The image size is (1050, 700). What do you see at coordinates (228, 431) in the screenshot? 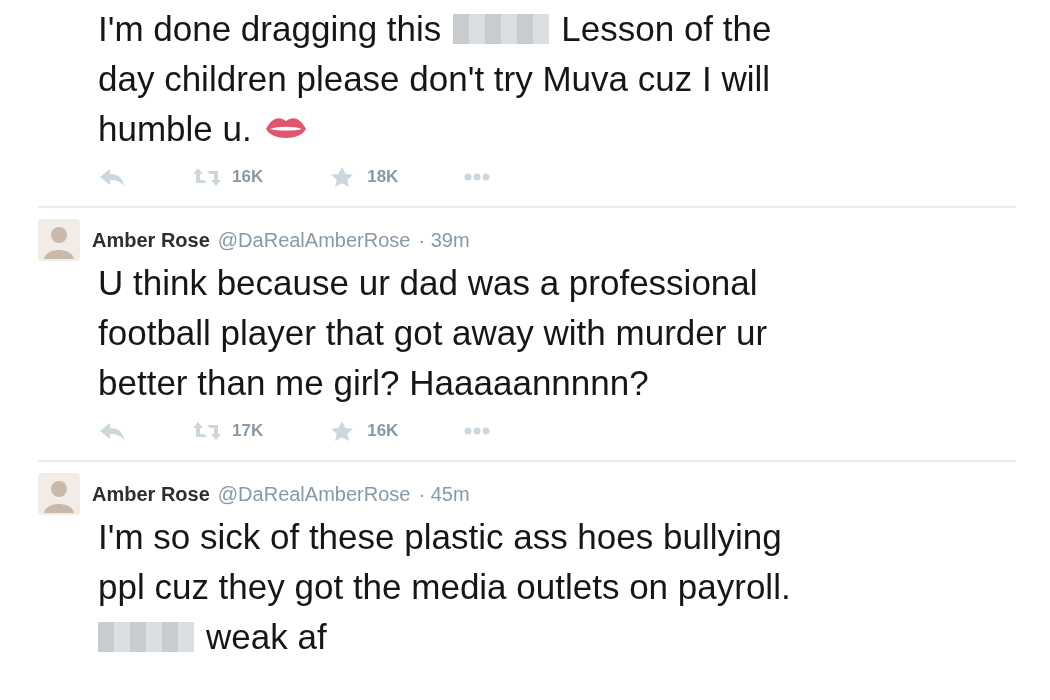
I see `retweet-button: 17K` at bounding box center [228, 431].